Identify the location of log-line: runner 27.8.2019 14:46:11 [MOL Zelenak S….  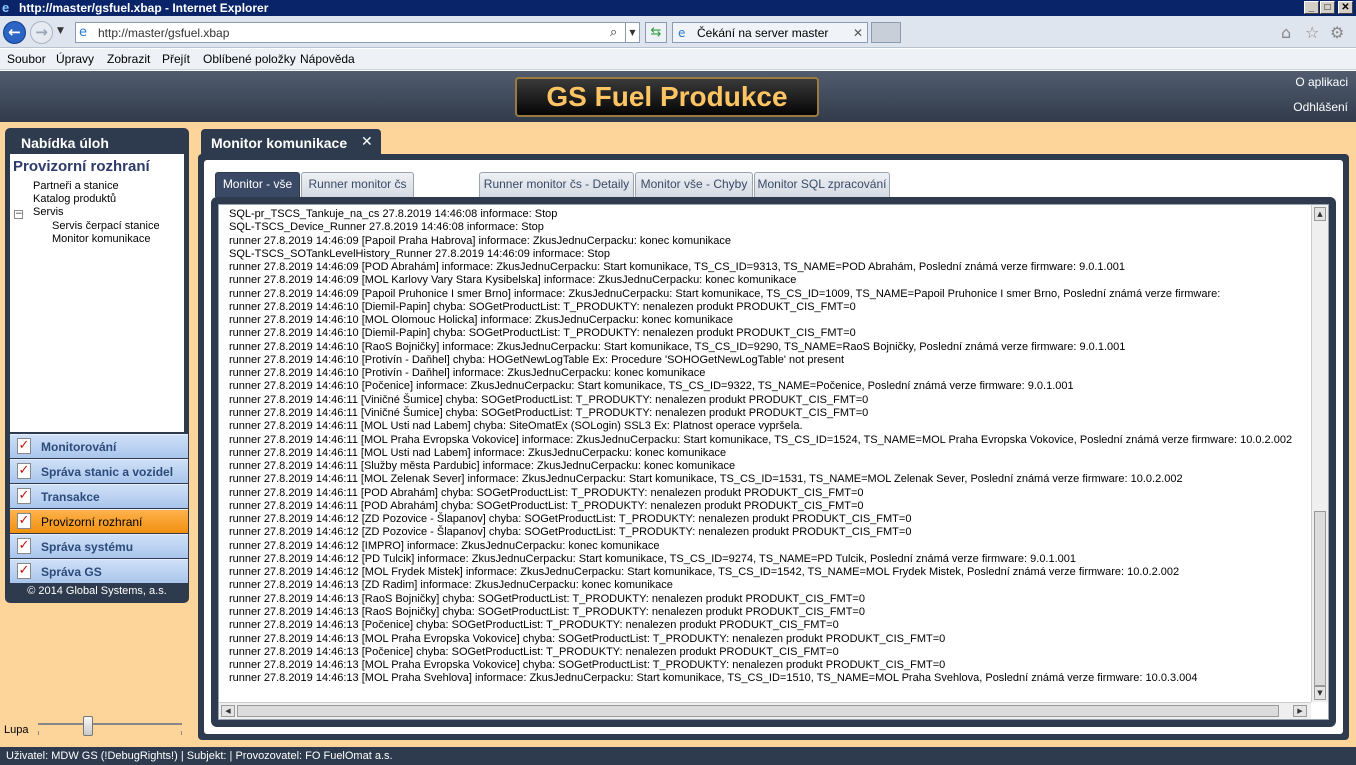
(769, 479).